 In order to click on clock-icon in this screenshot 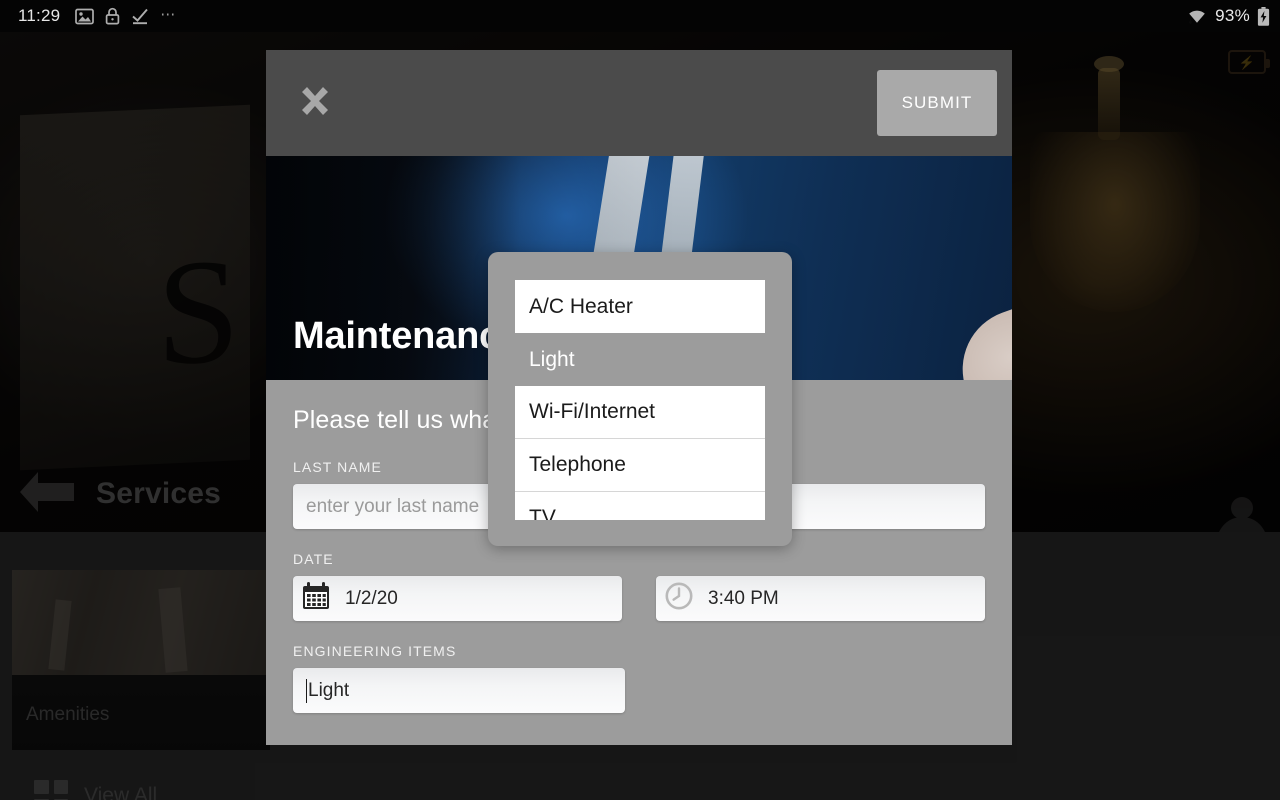, I will do `click(679, 599)`.